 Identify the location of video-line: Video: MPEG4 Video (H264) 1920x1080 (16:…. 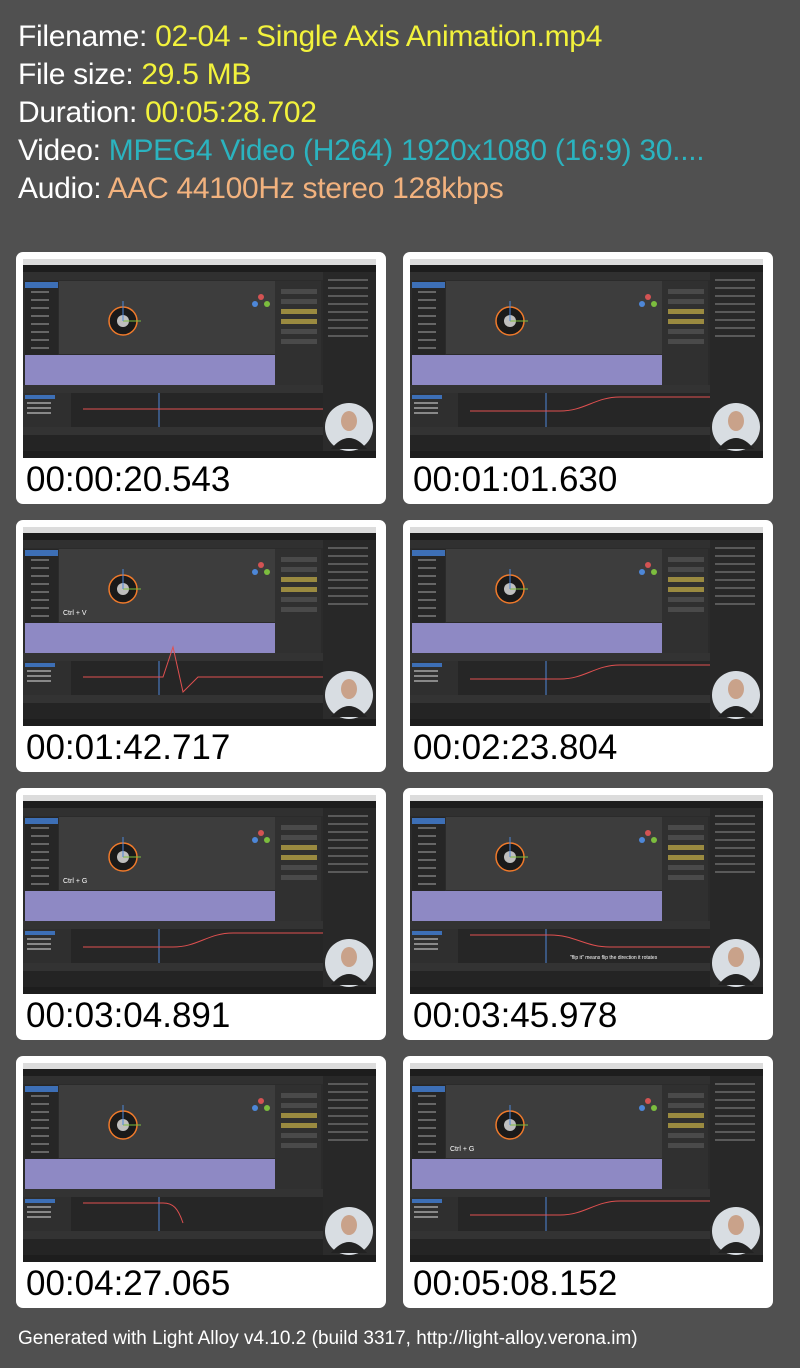
(361, 151).